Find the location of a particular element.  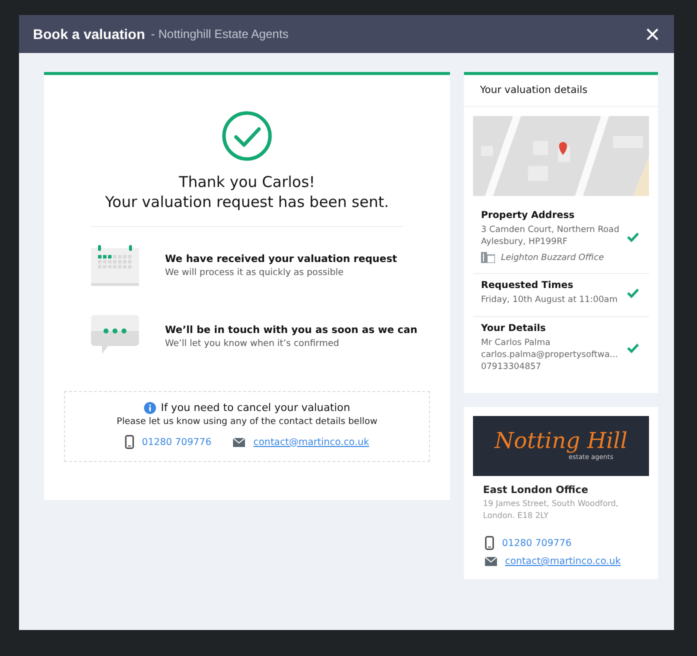

section-label: Requested Times is located at coordinates (527, 285).